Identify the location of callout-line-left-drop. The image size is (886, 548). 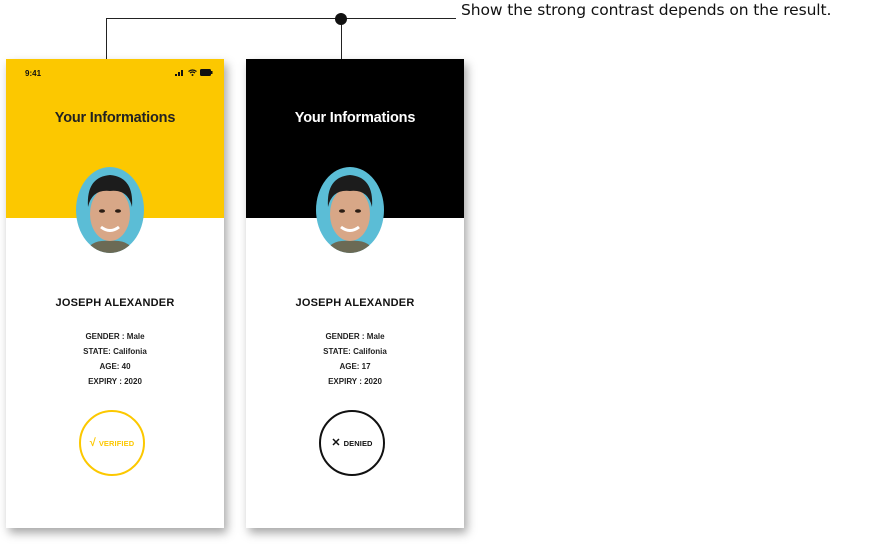
(106, 39).